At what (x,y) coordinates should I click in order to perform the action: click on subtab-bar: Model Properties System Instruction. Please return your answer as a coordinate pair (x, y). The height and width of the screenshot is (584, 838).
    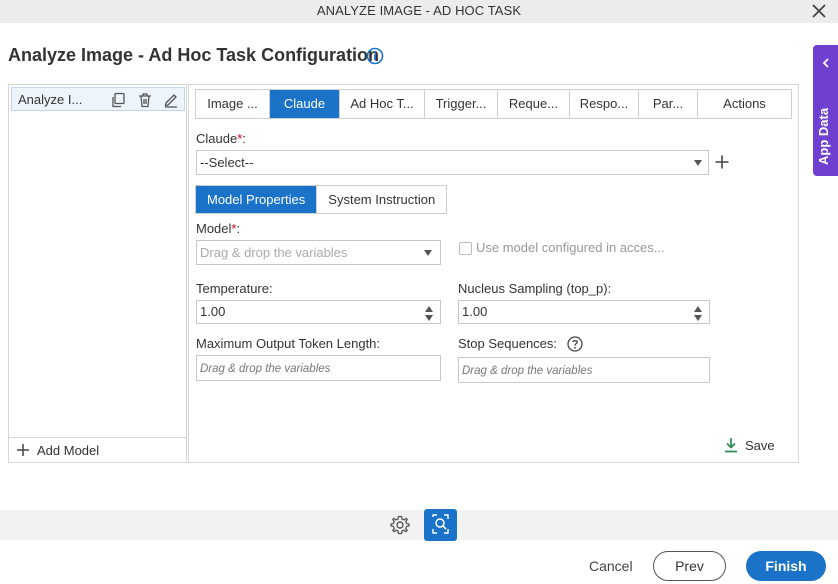
    Looking at the image, I should click on (321, 199).